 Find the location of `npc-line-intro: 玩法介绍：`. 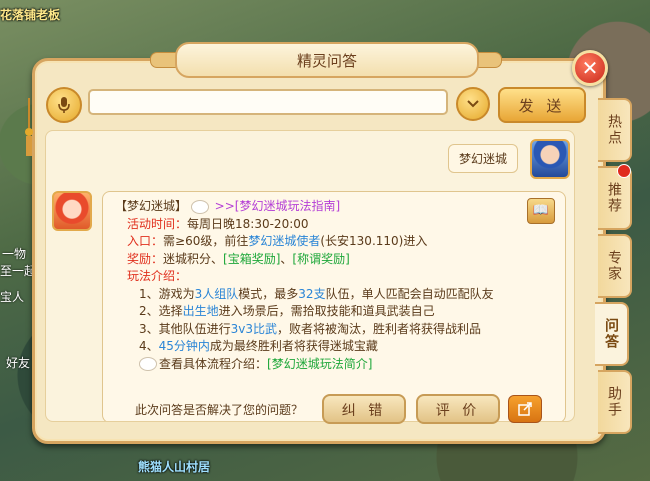

npc-line-intro: 玩法介绍： is located at coordinates (334, 277).